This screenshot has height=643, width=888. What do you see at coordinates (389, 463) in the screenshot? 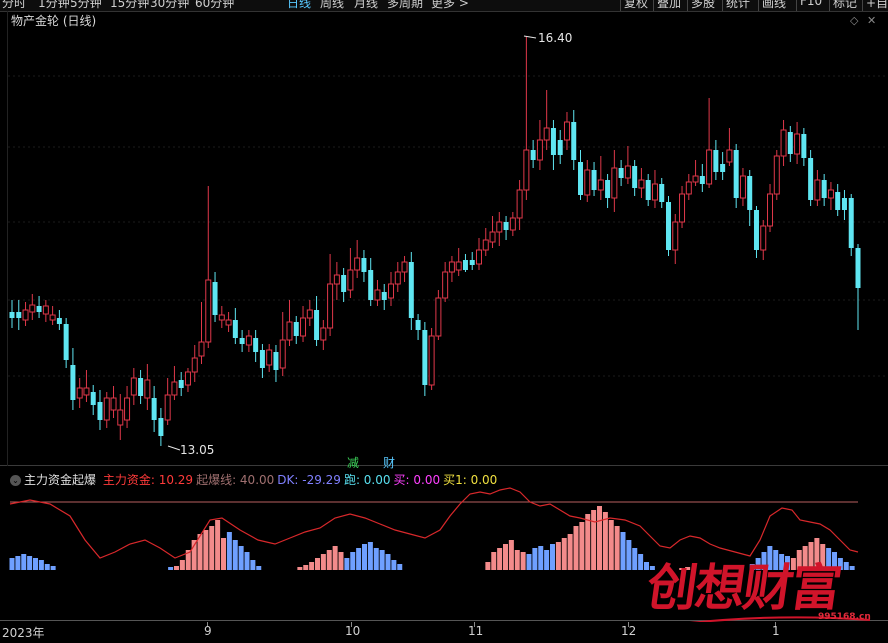
I see `signal-marker-cai: 财` at bounding box center [389, 463].